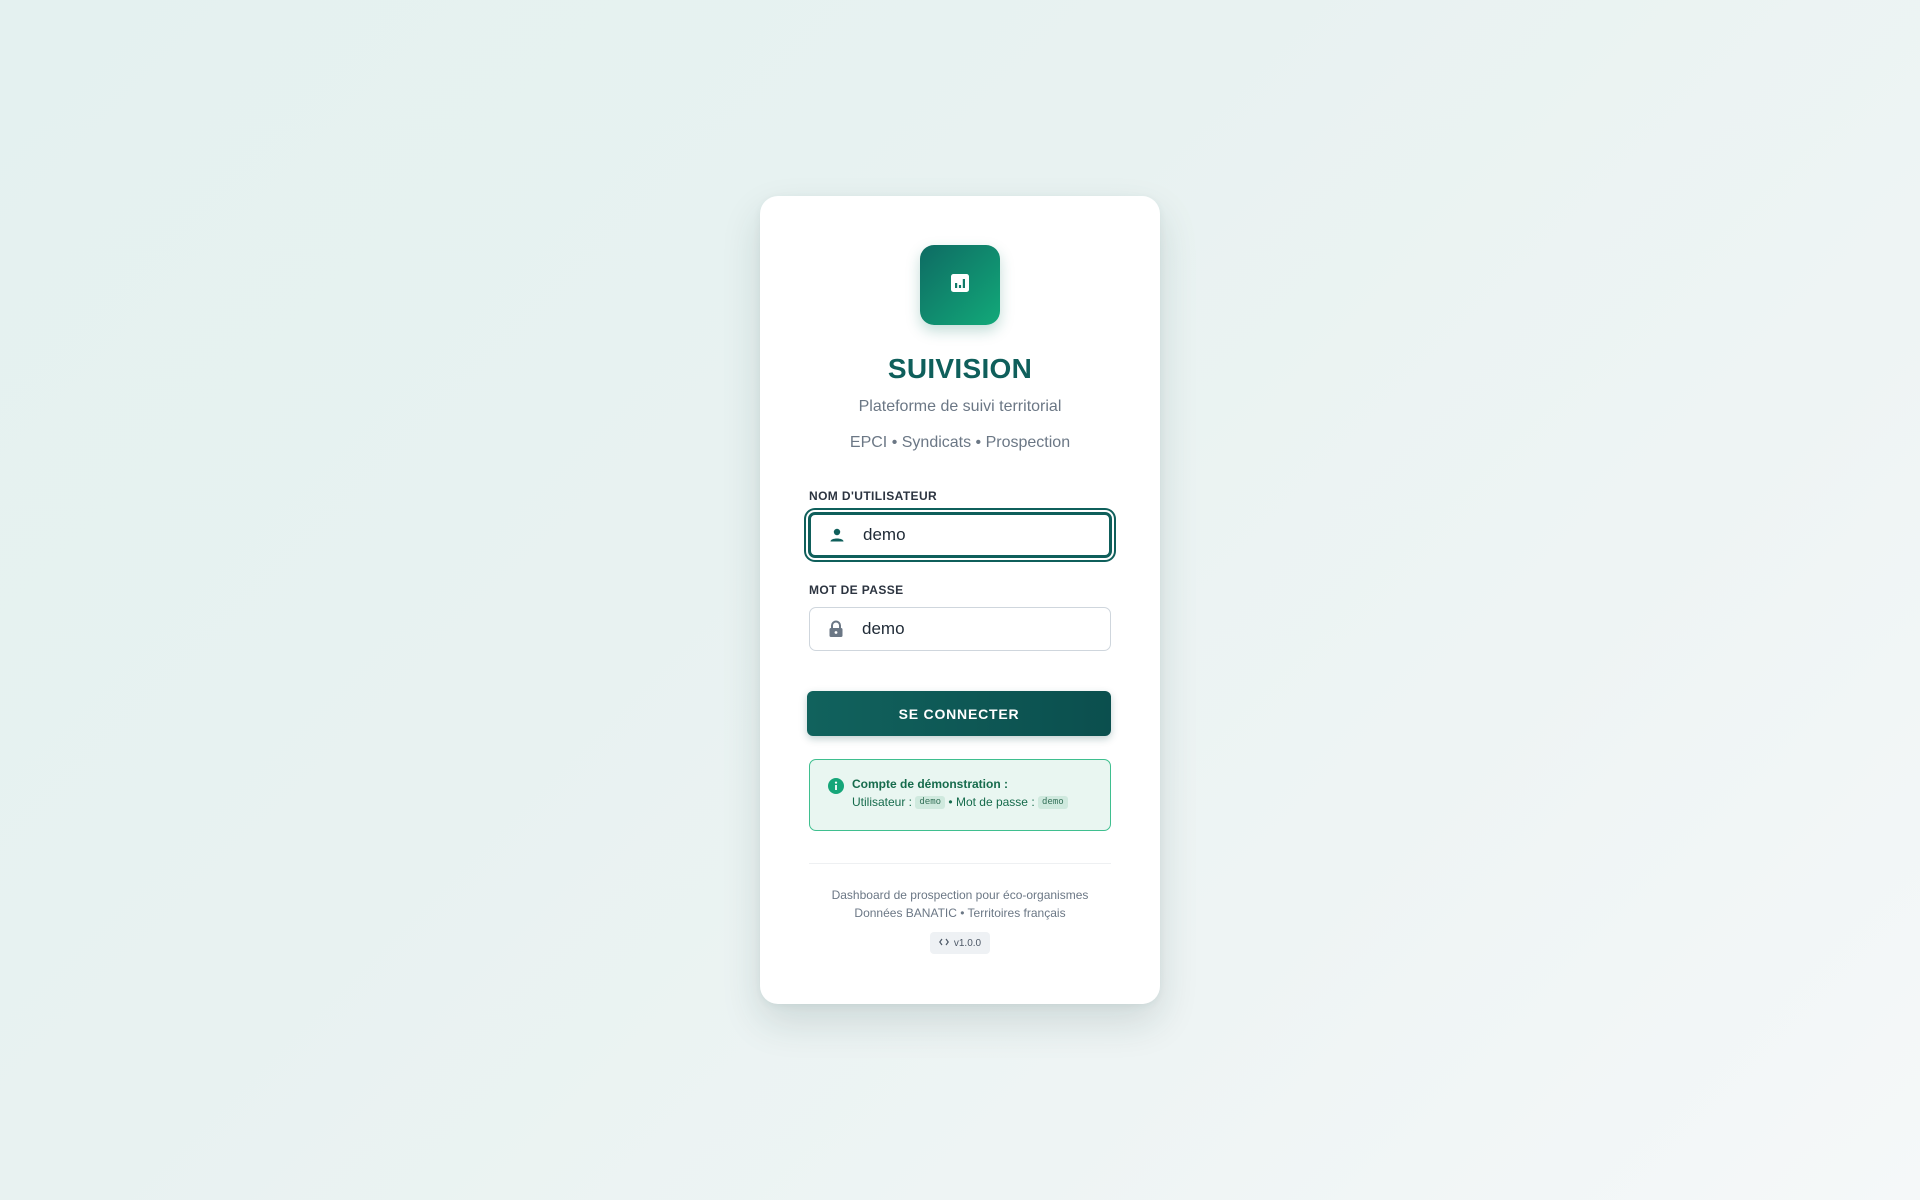  What do you see at coordinates (883, 629) in the screenshot?
I see `password-input: demo` at bounding box center [883, 629].